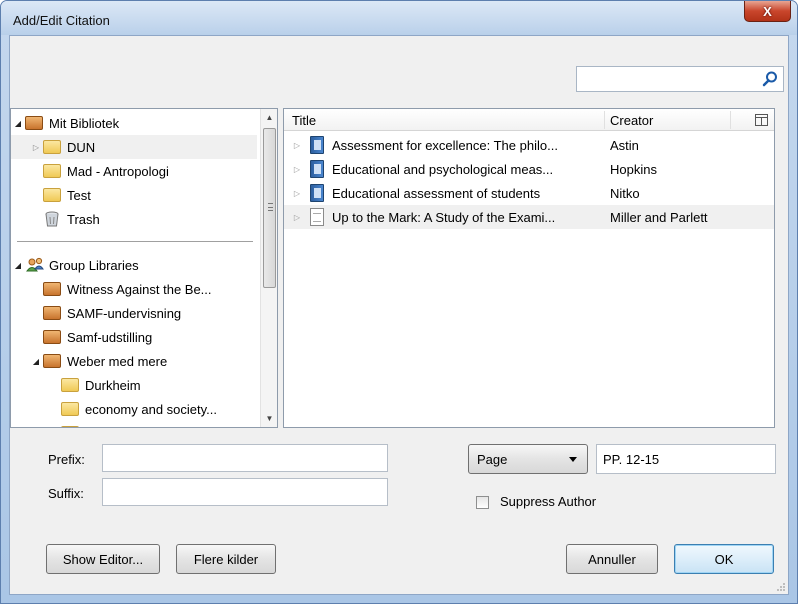  What do you see at coordinates (117, 361) in the screenshot?
I see `tree-item-label: Weber med mere` at bounding box center [117, 361].